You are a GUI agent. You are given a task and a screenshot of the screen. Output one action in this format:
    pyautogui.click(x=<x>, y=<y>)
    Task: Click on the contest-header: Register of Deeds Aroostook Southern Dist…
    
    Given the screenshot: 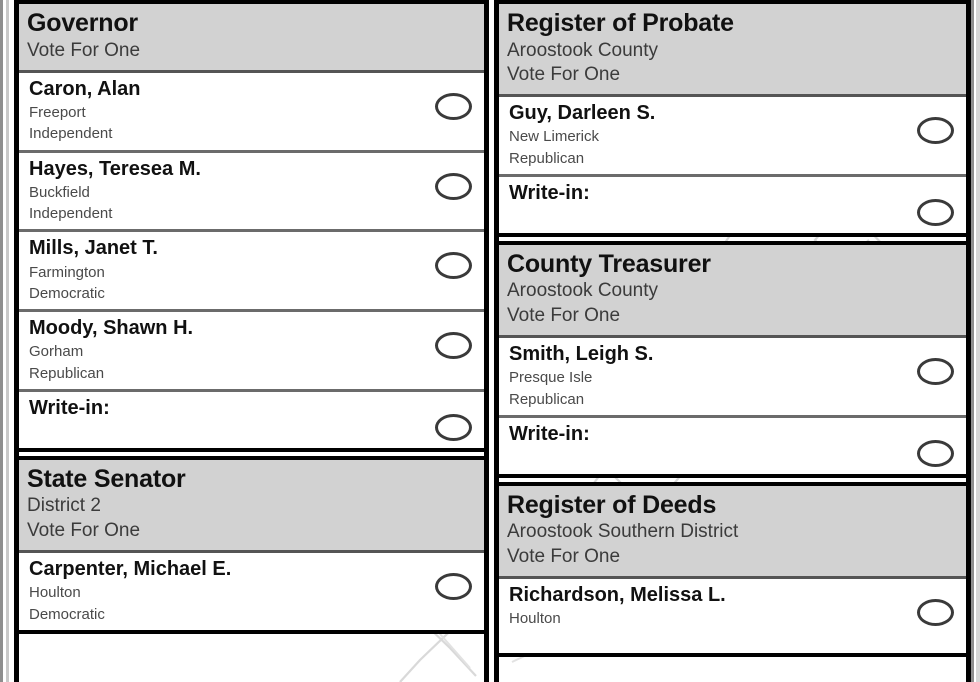 What is the action you would take?
    pyautogui.click(x=732, y=532)
    